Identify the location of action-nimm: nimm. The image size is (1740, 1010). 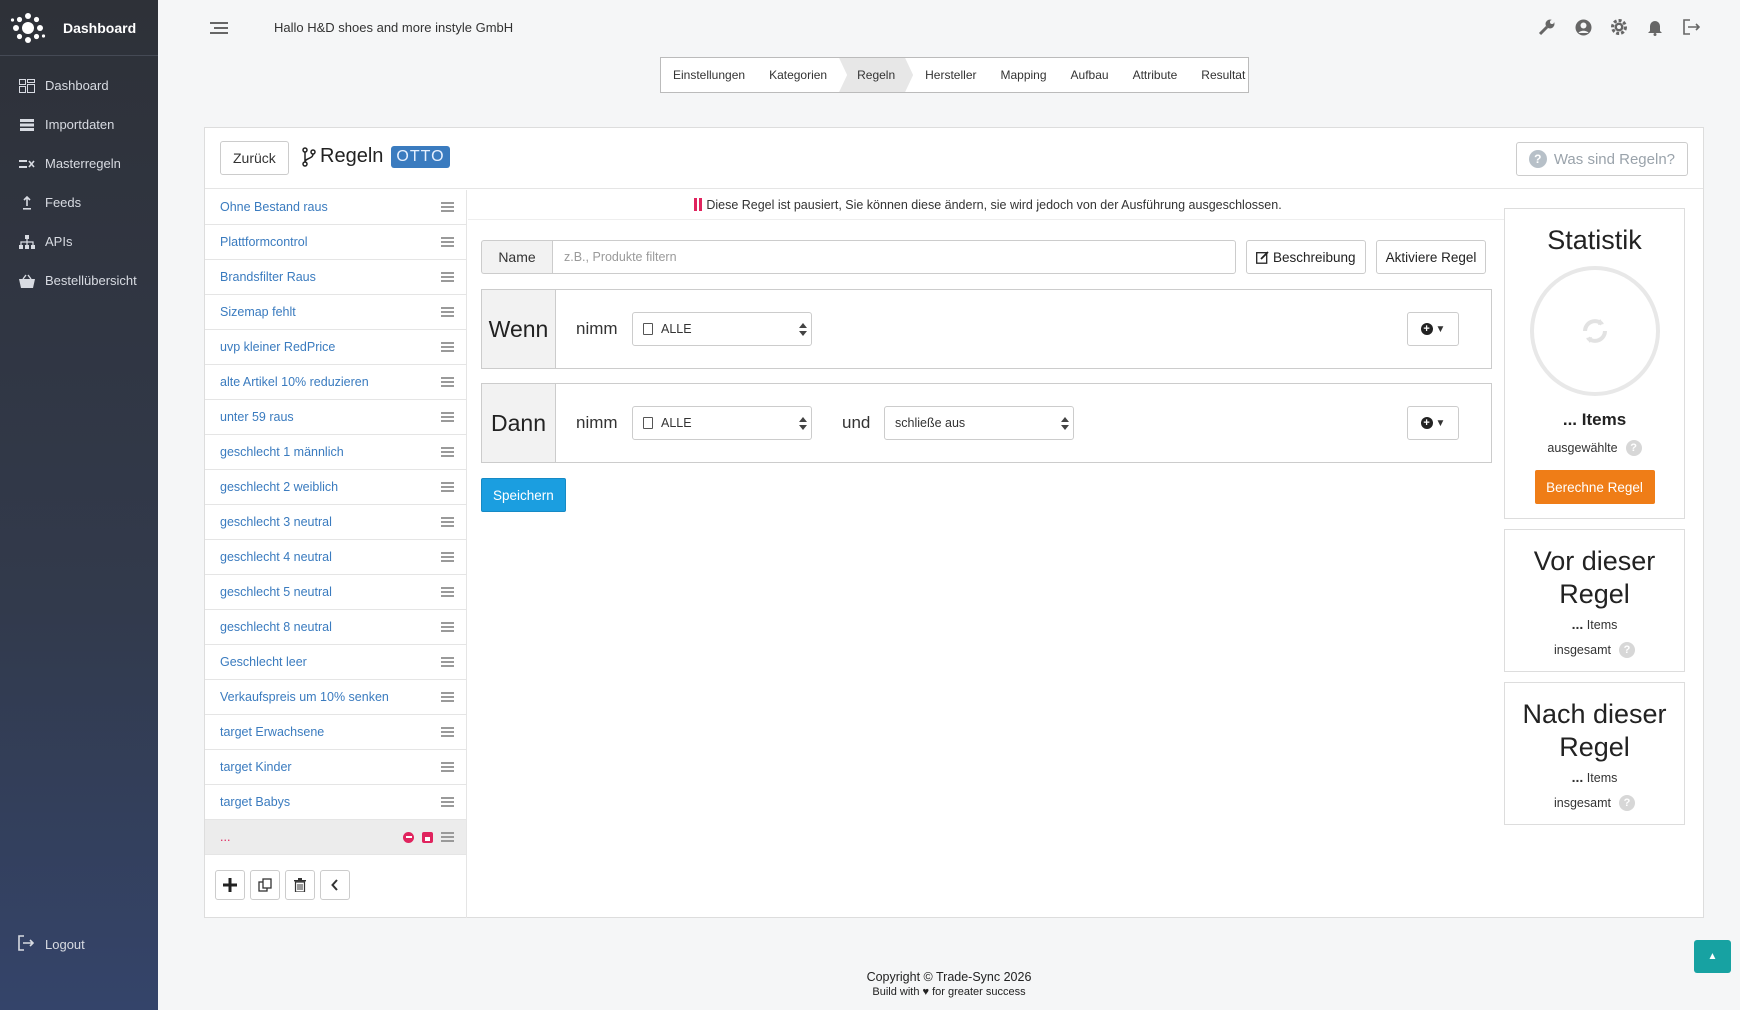
(597, 422).